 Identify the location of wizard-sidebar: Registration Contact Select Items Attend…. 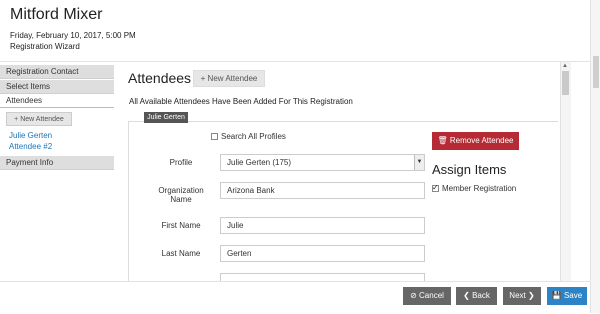
(57, 171).